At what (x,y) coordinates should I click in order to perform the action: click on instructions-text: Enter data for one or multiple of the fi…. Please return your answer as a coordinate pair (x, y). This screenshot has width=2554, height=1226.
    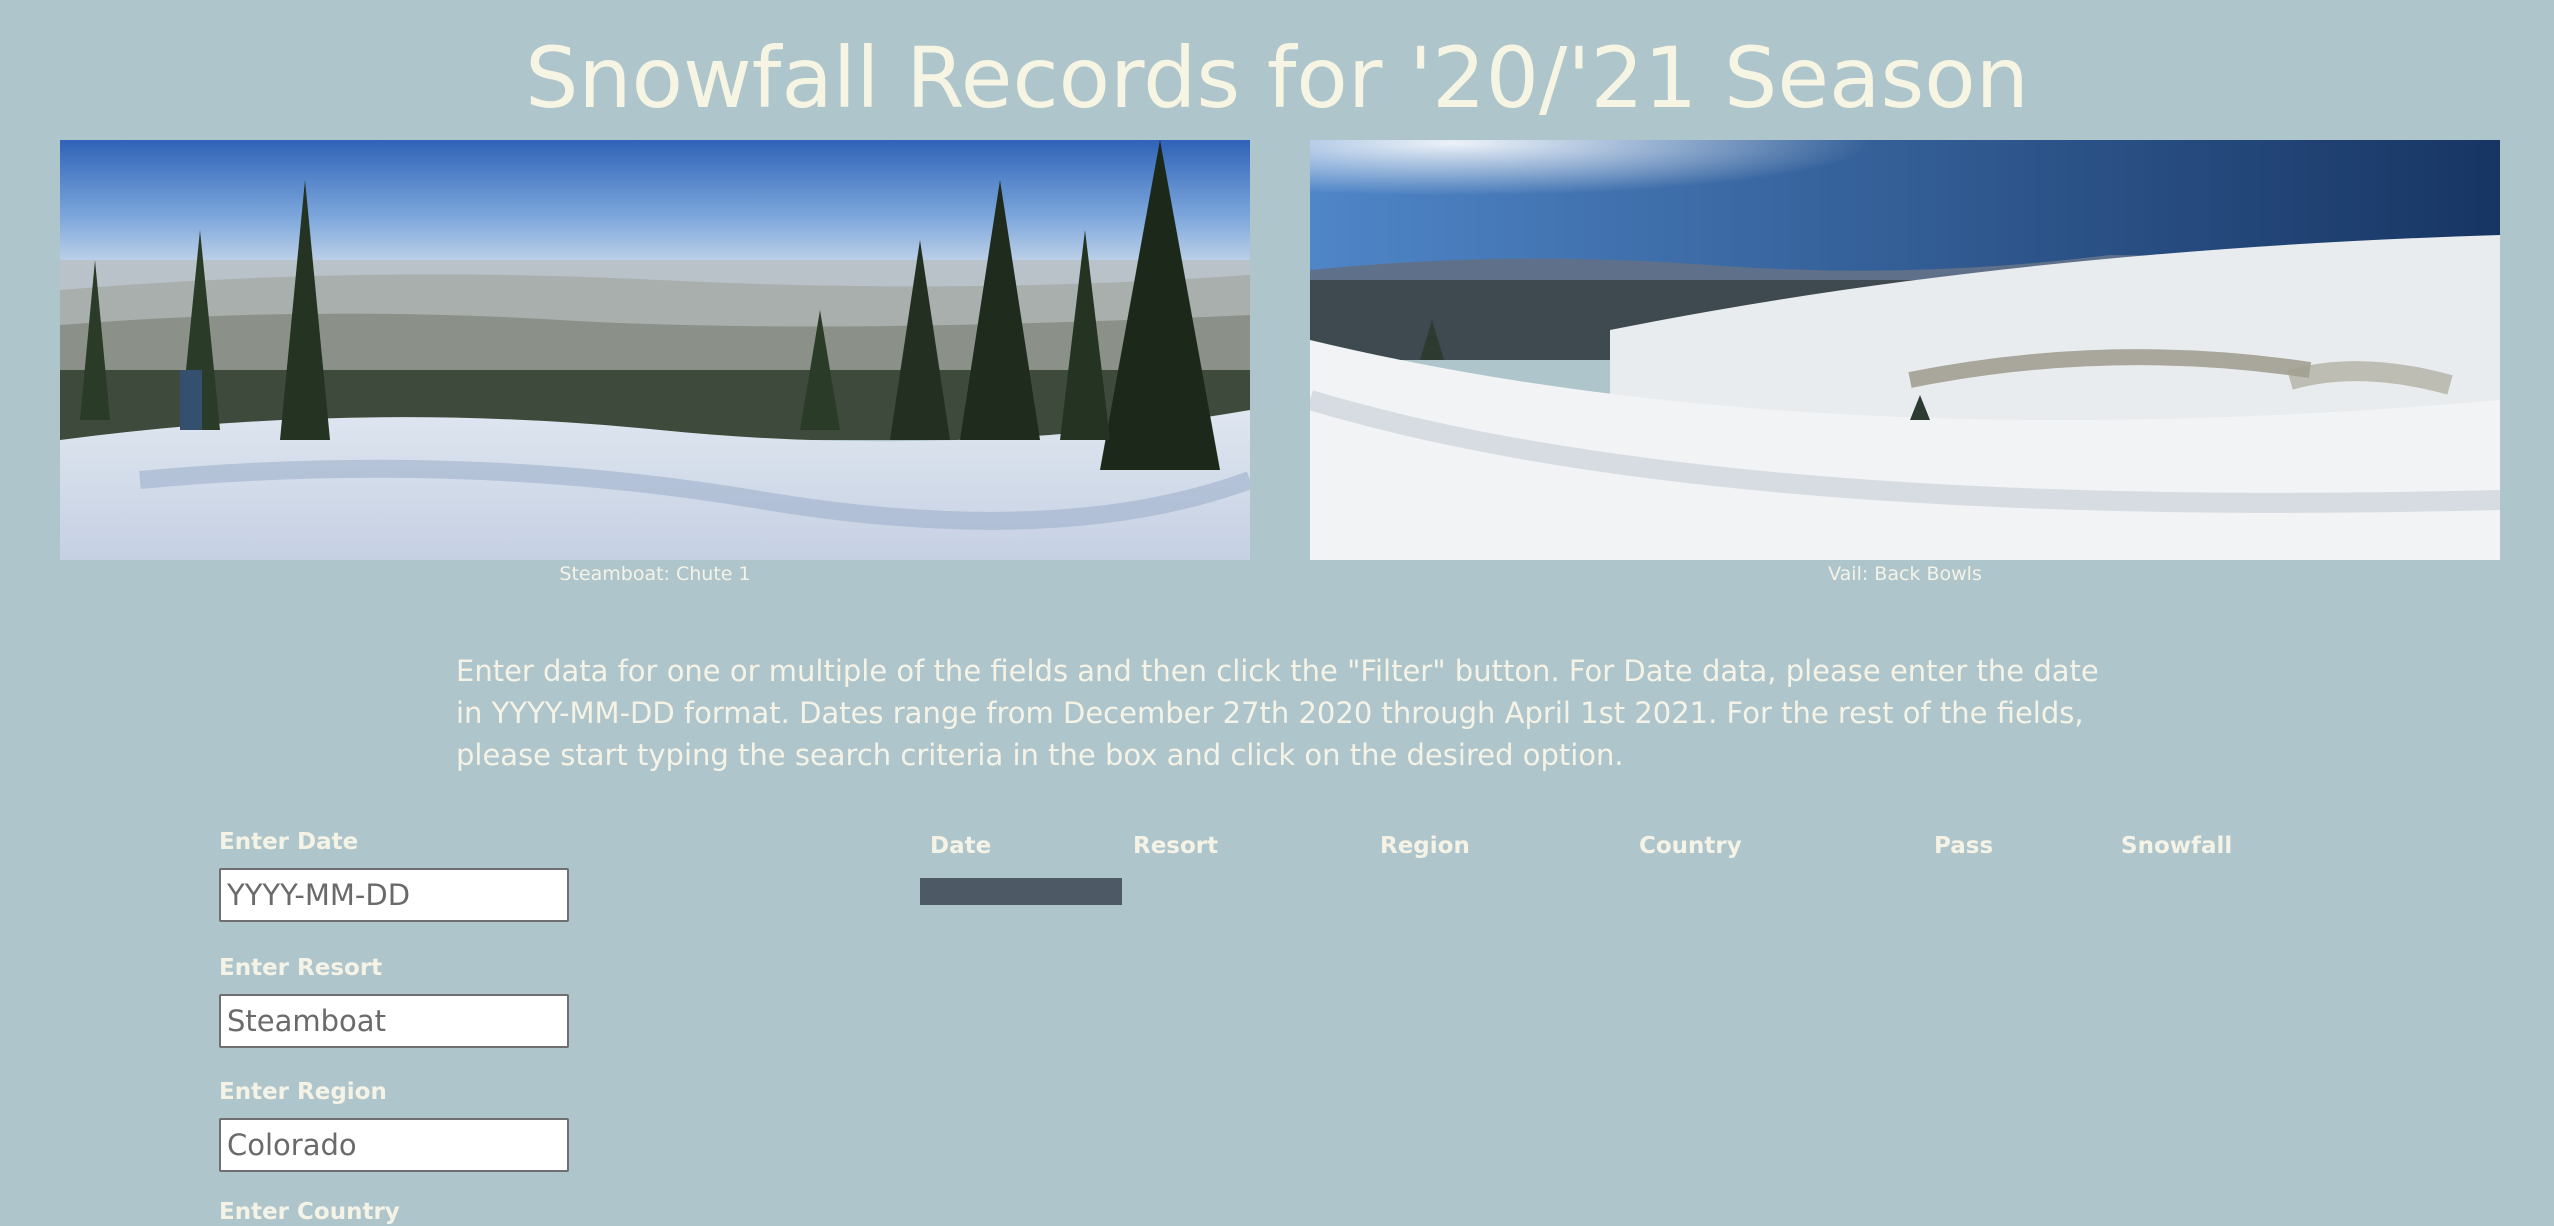
    Looking at the image, I should click on (1277, 713).